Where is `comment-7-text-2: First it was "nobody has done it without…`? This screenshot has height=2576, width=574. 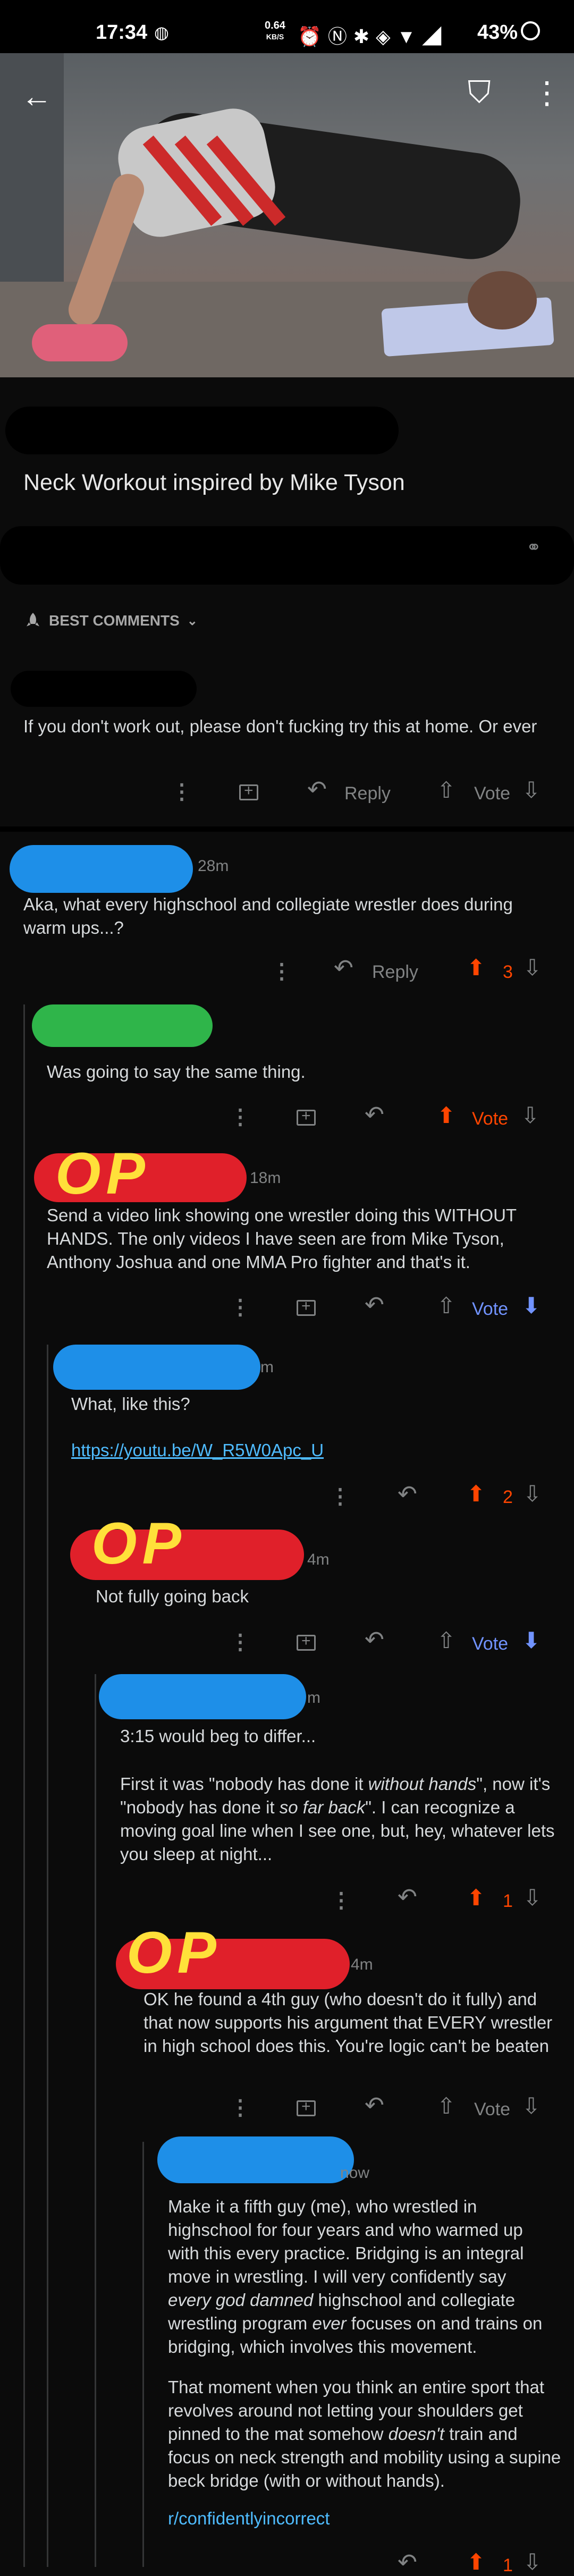
comment-7-text-2: First it was "nobody has done it without… is located at coordinates (337, 1819).